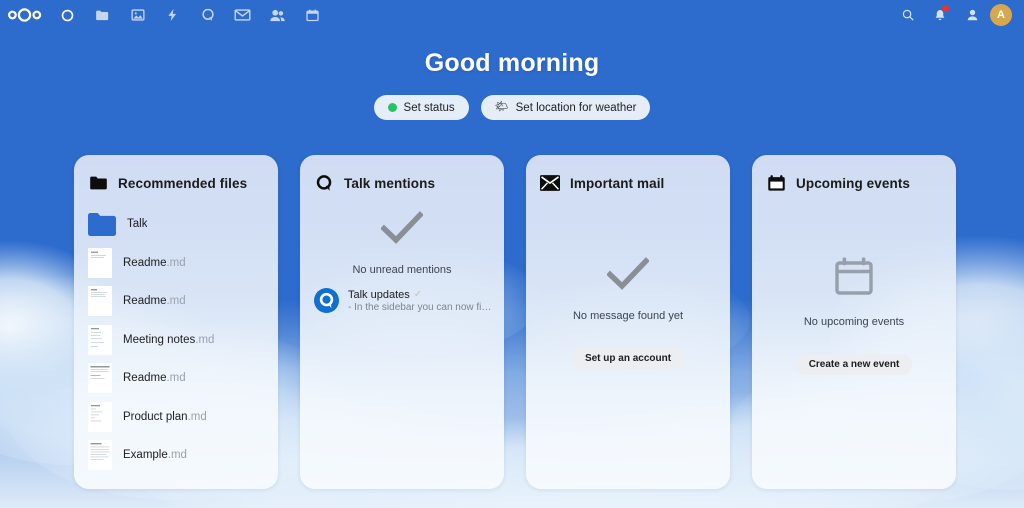  I want to click on lightning-icon, so click(172, 15).